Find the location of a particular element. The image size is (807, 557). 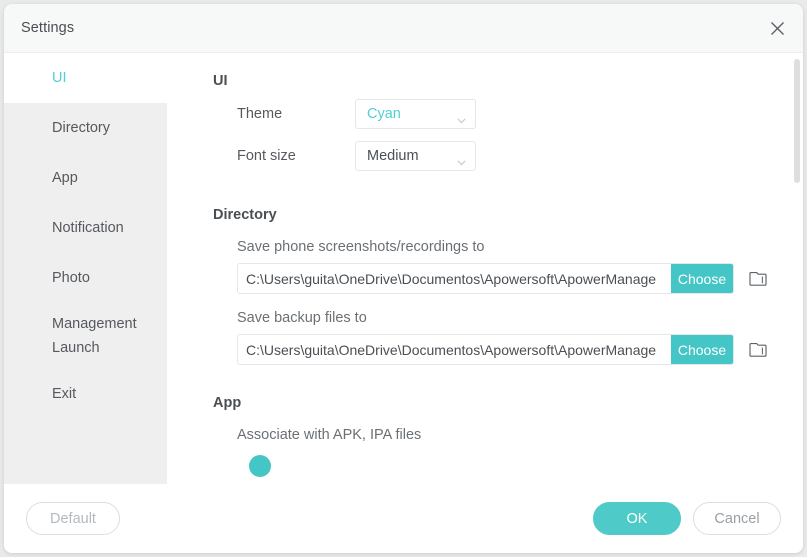

sidebar-item-app: App is located at coordinates (85, 178).